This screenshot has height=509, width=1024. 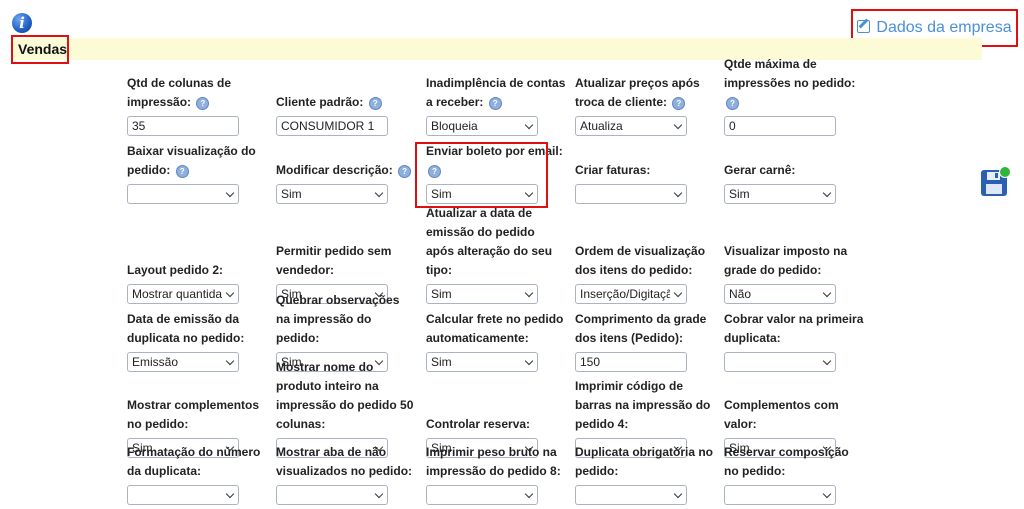 I want to click on field-label: Baixar visualização do pedido: ?, so click(x=197, y=161).